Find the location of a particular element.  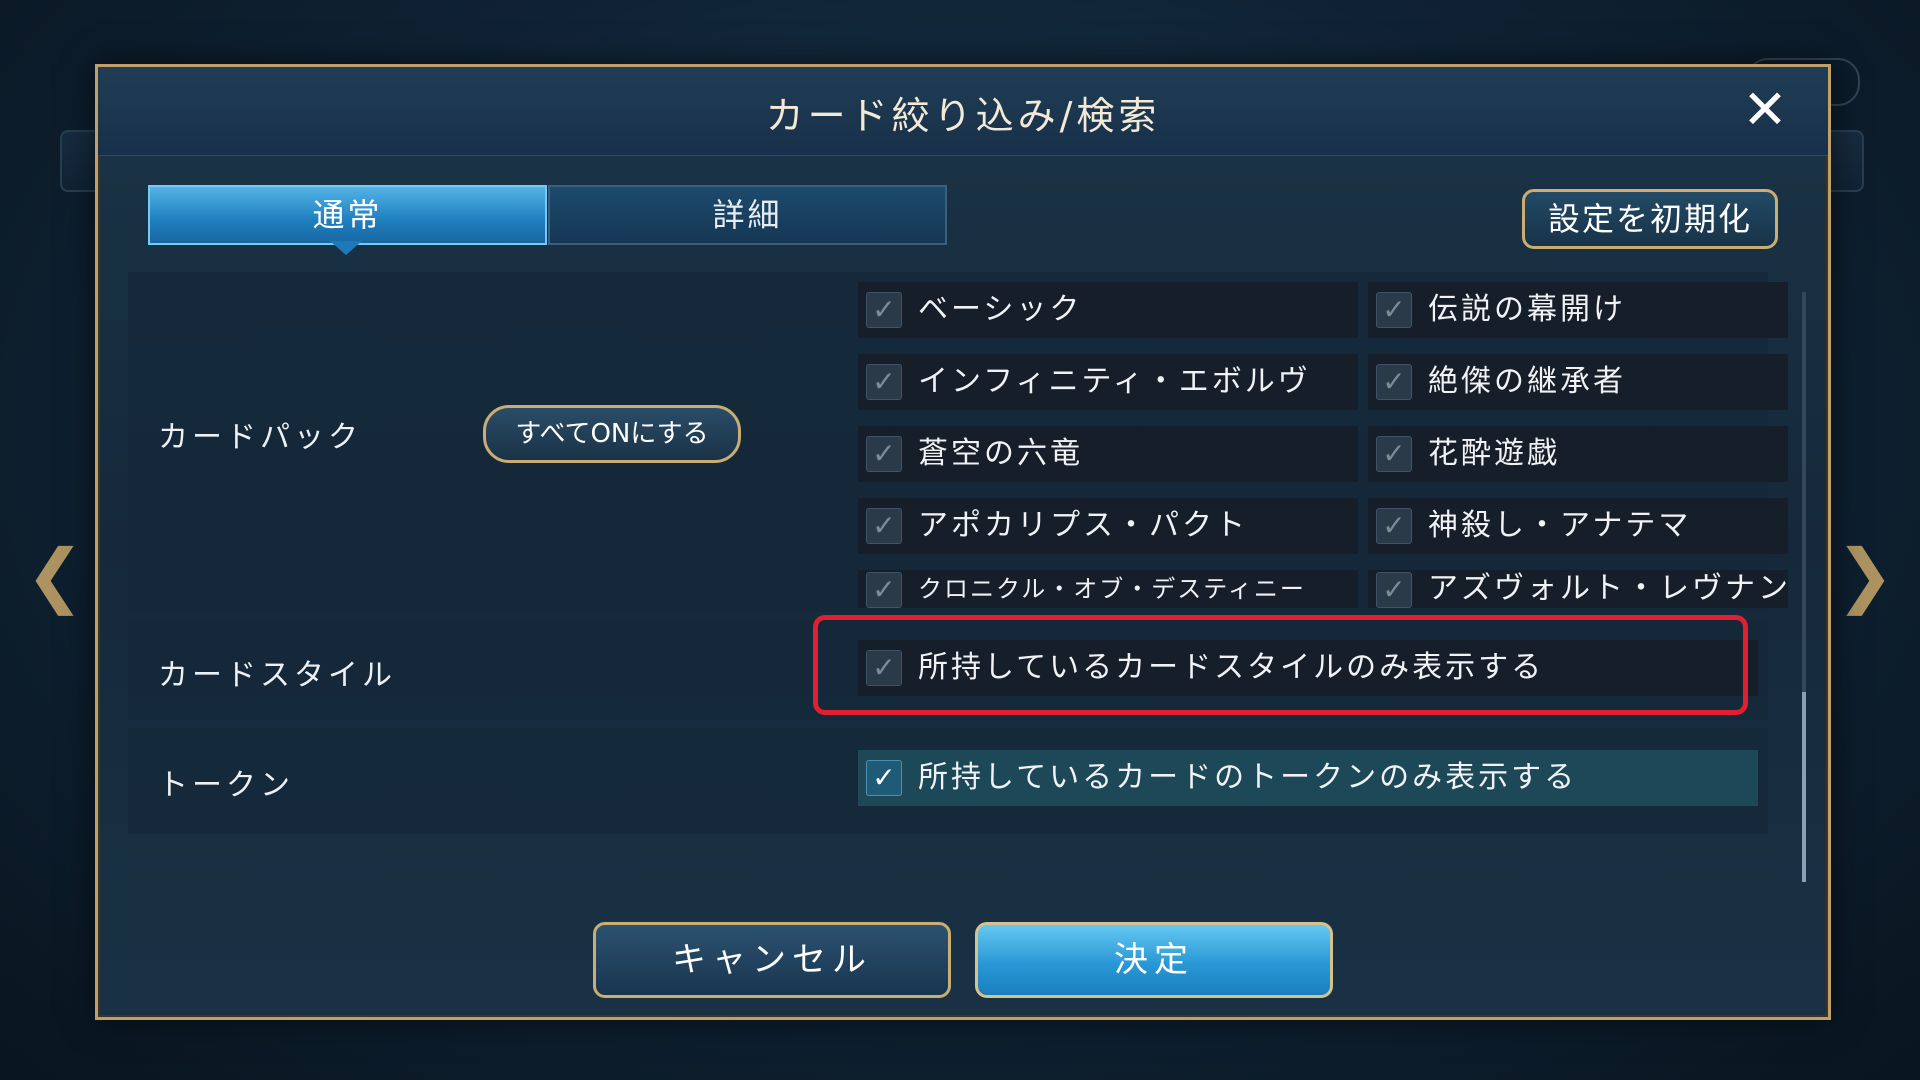

token-option-label: 所持しているカードのトークンのみ表示する is located at coordinates (1248, 777).